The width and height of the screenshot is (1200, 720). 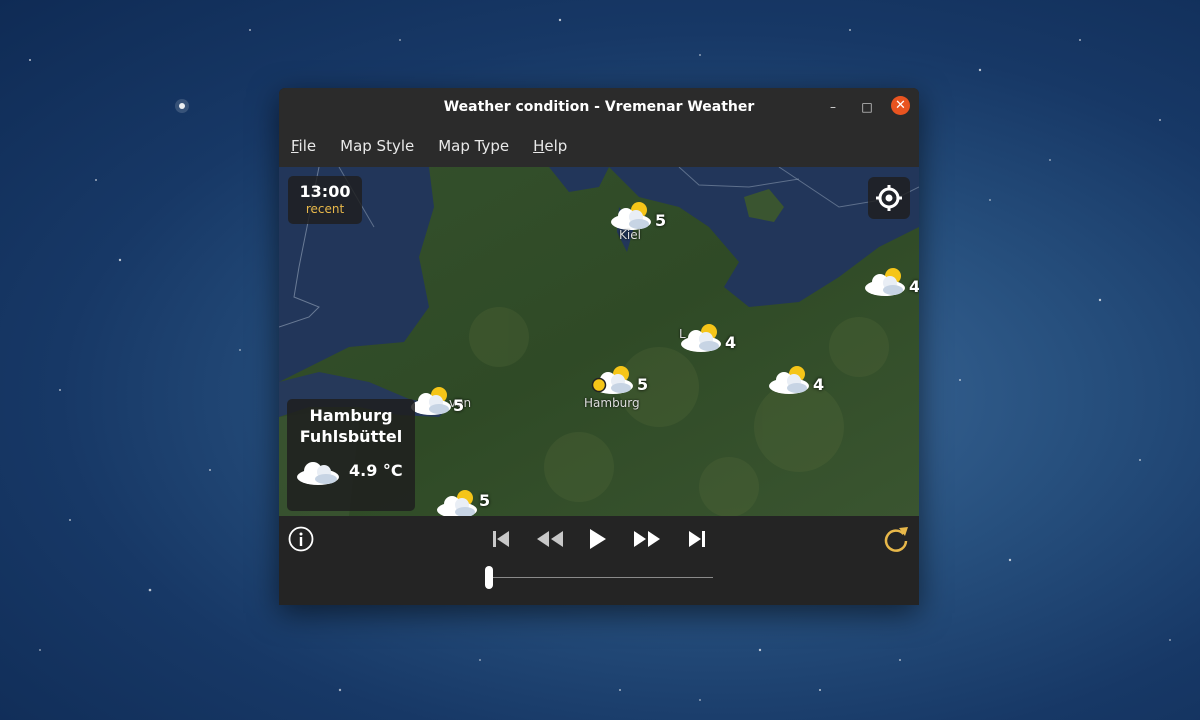 I want to click on rewind-button, so click(x=550, y=539).